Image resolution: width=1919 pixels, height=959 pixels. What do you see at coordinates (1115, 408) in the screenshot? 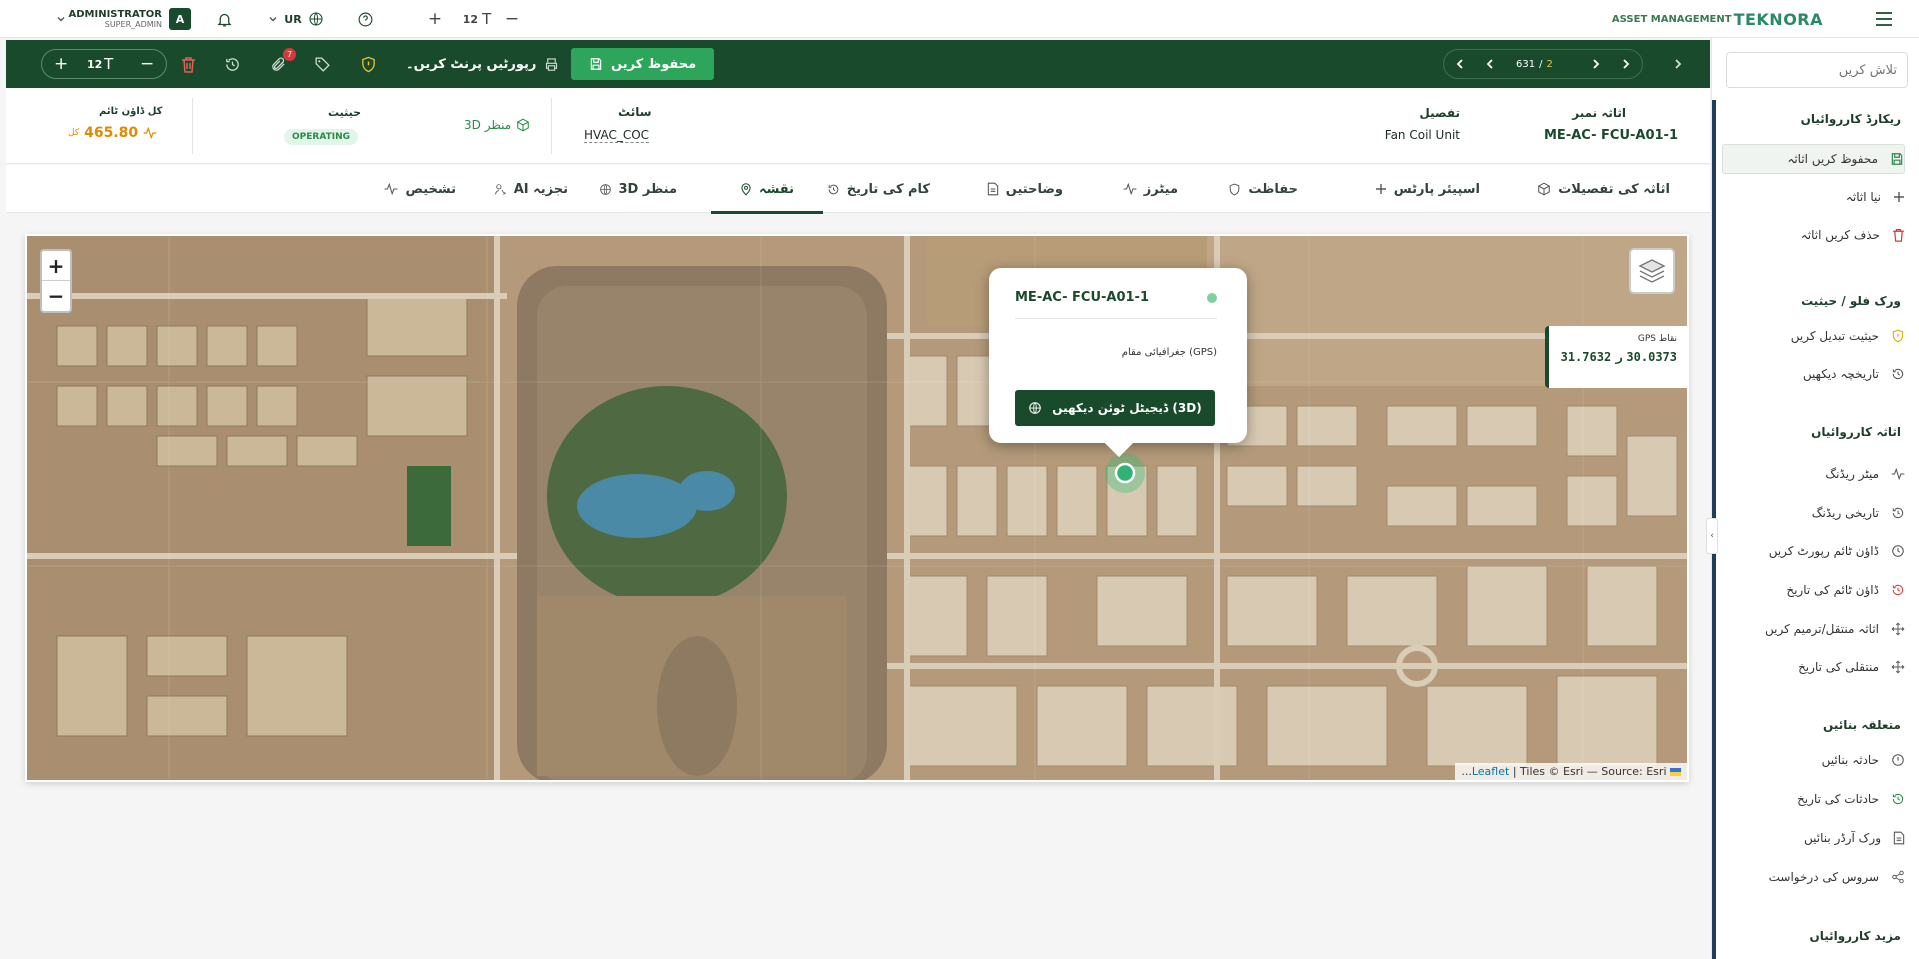
I see `view-digital-twin-button: ڈیجیٹل ٹوئن دیکھیں (3D)` at bounding box center [1115, 408].